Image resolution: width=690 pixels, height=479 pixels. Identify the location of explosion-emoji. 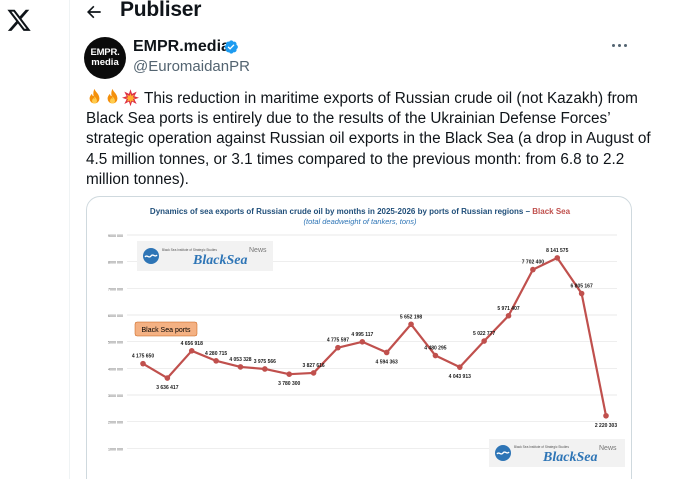
(130, 97).